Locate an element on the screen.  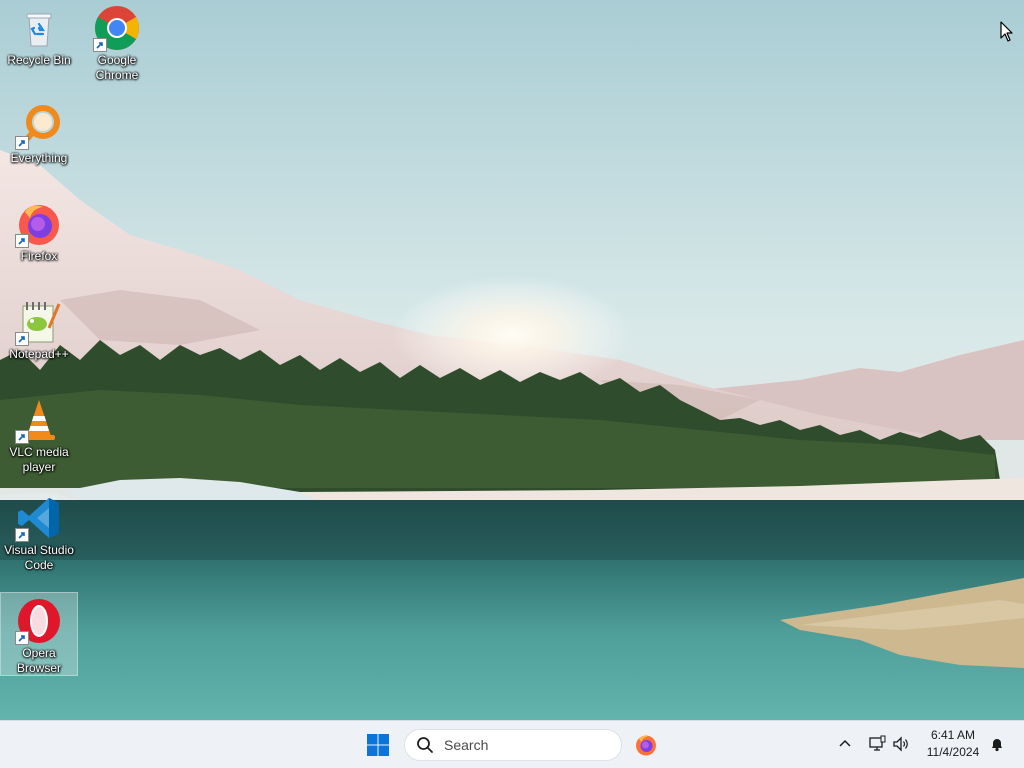
desktop-icon-label: Notepad++ is located at coordinates (39, 354).